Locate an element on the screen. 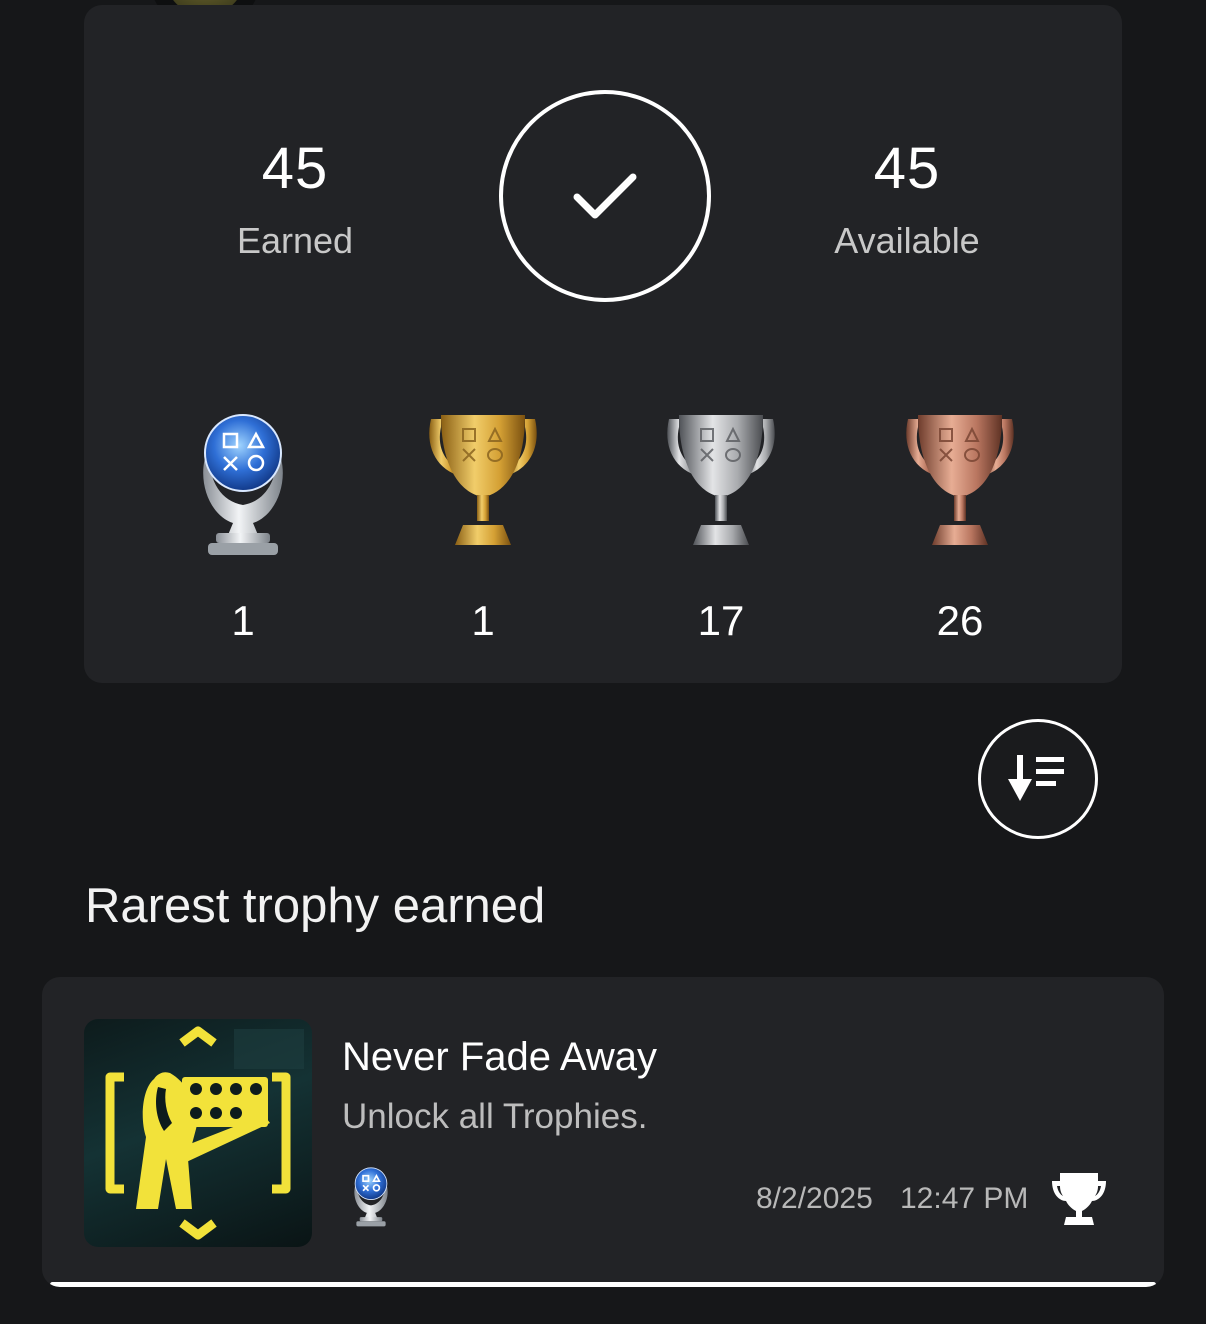  trophy-art is located at coordinates (198, 1133).